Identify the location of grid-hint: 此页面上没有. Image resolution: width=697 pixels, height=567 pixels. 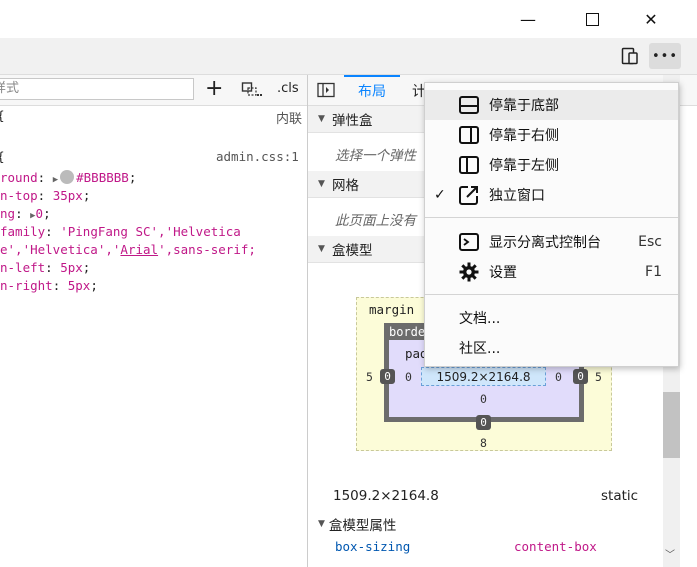
(375, 221).